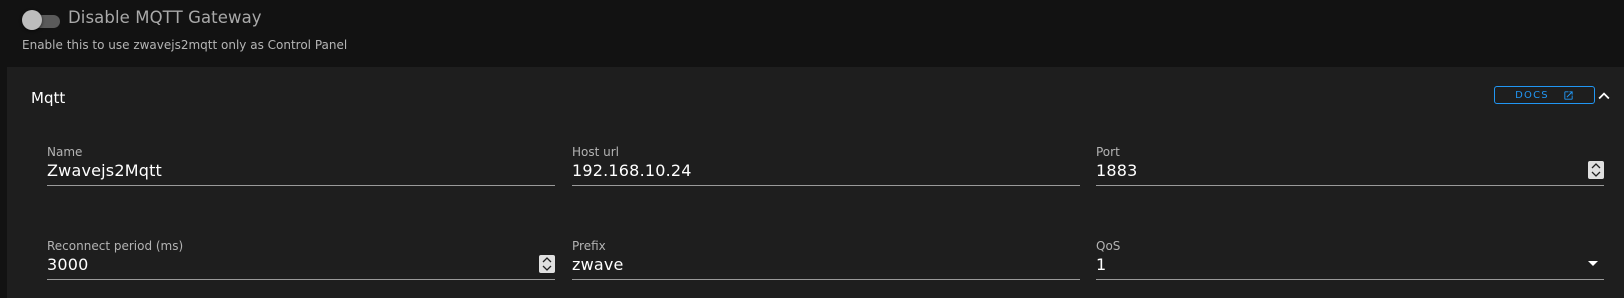 This screenshot has width=1624, height=298. I want to click on qos-value: 1, so click(1101, 264).